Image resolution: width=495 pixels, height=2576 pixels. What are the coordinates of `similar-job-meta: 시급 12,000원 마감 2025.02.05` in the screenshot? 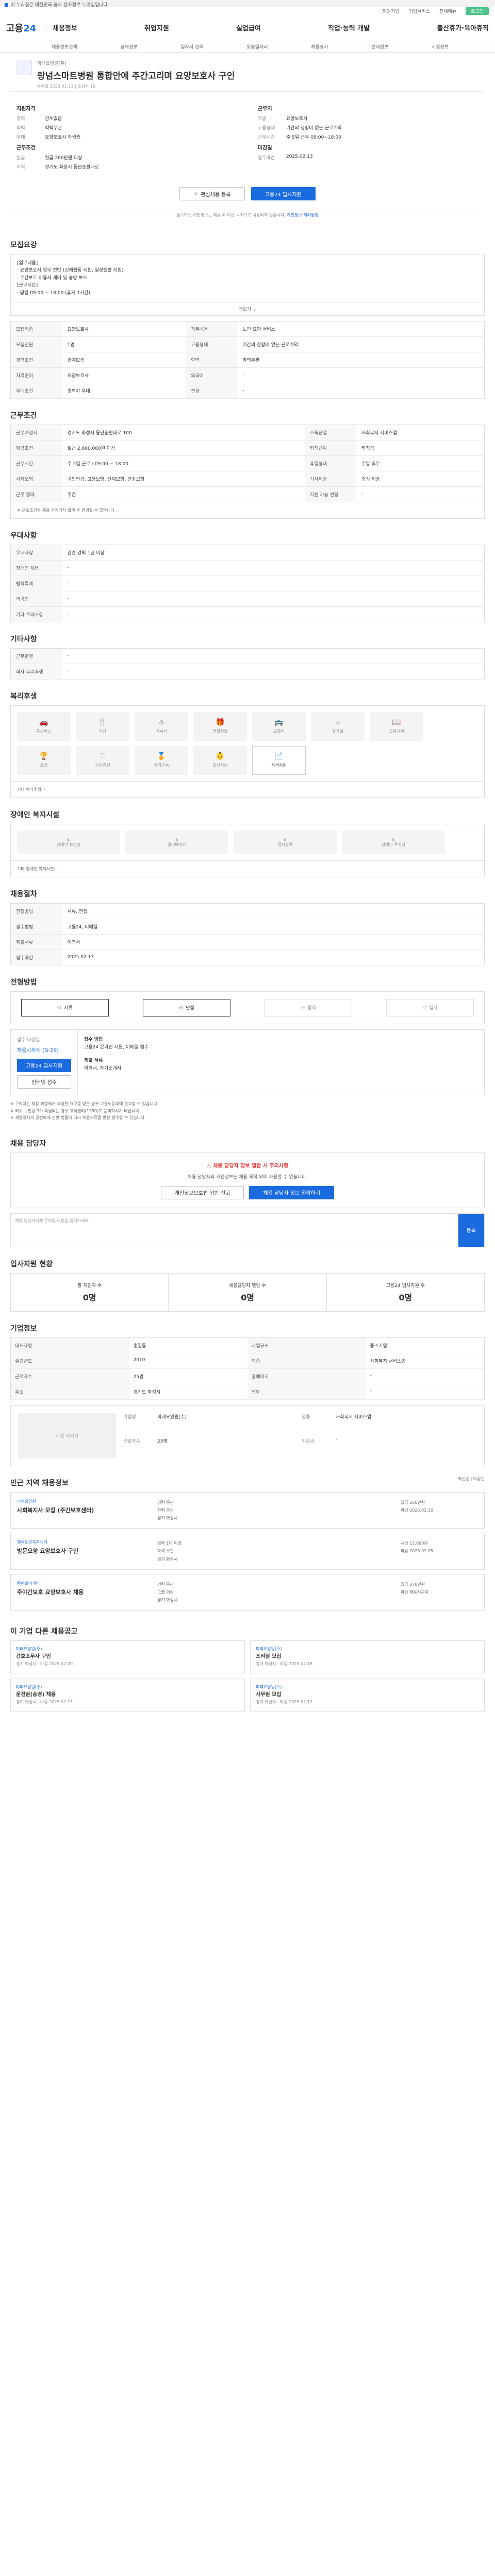 It's located at (439, 1551).